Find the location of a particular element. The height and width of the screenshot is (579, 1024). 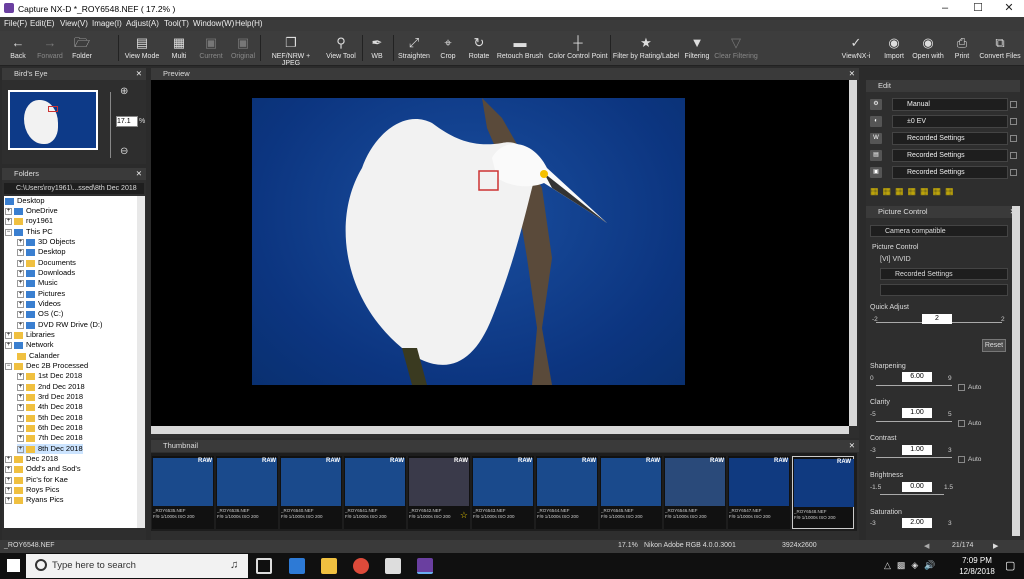

menu-file: File(F) is located at coordinates (15, 23).